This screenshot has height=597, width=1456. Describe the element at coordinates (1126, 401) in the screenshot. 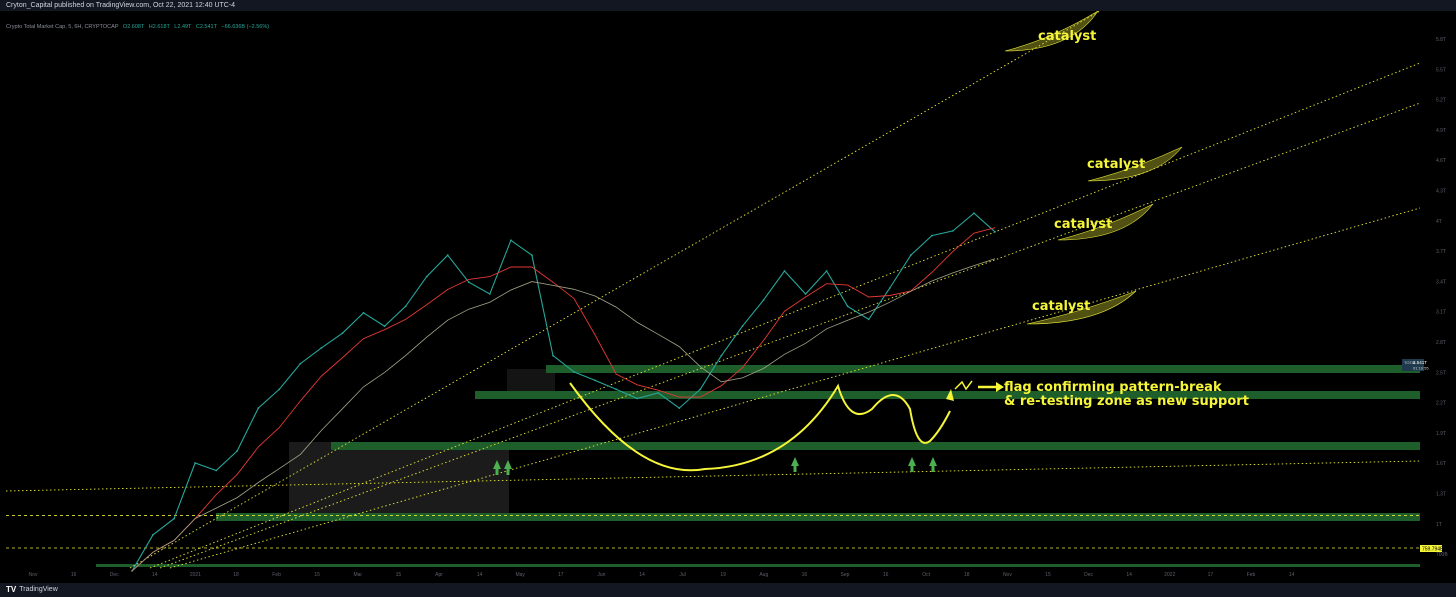

I see `annotation-note-line2: & re-testing zone as new support` at that location.